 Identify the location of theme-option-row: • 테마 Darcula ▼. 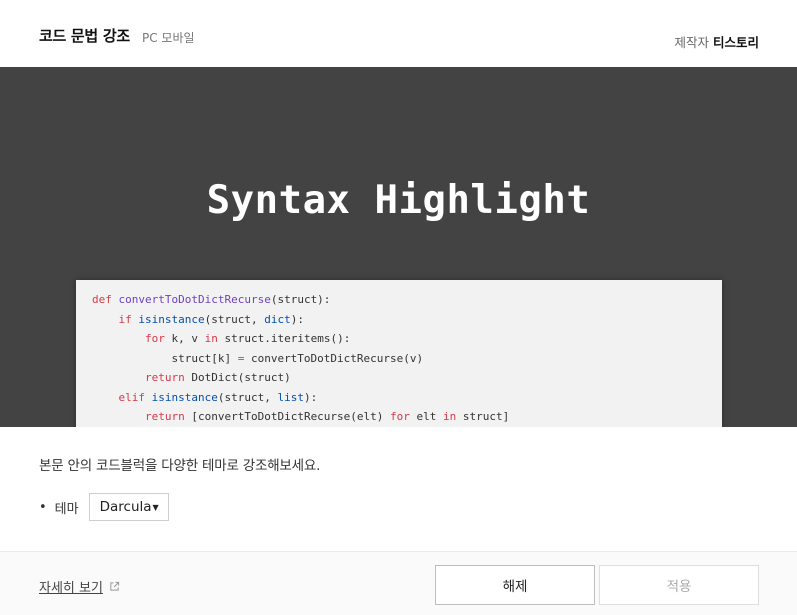
(104, 507).